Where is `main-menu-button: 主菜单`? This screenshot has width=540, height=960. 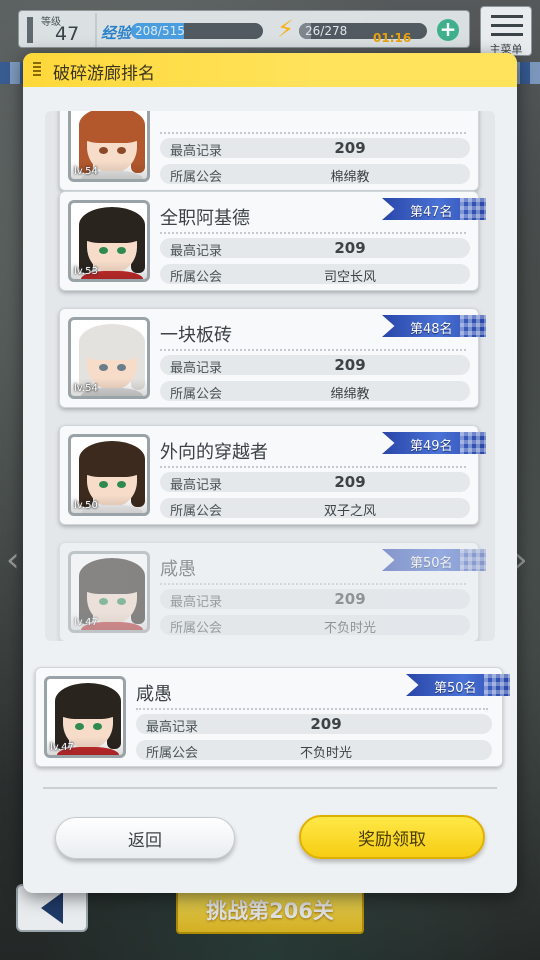
main-menu-button: 主菜单 is located at coordinates (506, 31).